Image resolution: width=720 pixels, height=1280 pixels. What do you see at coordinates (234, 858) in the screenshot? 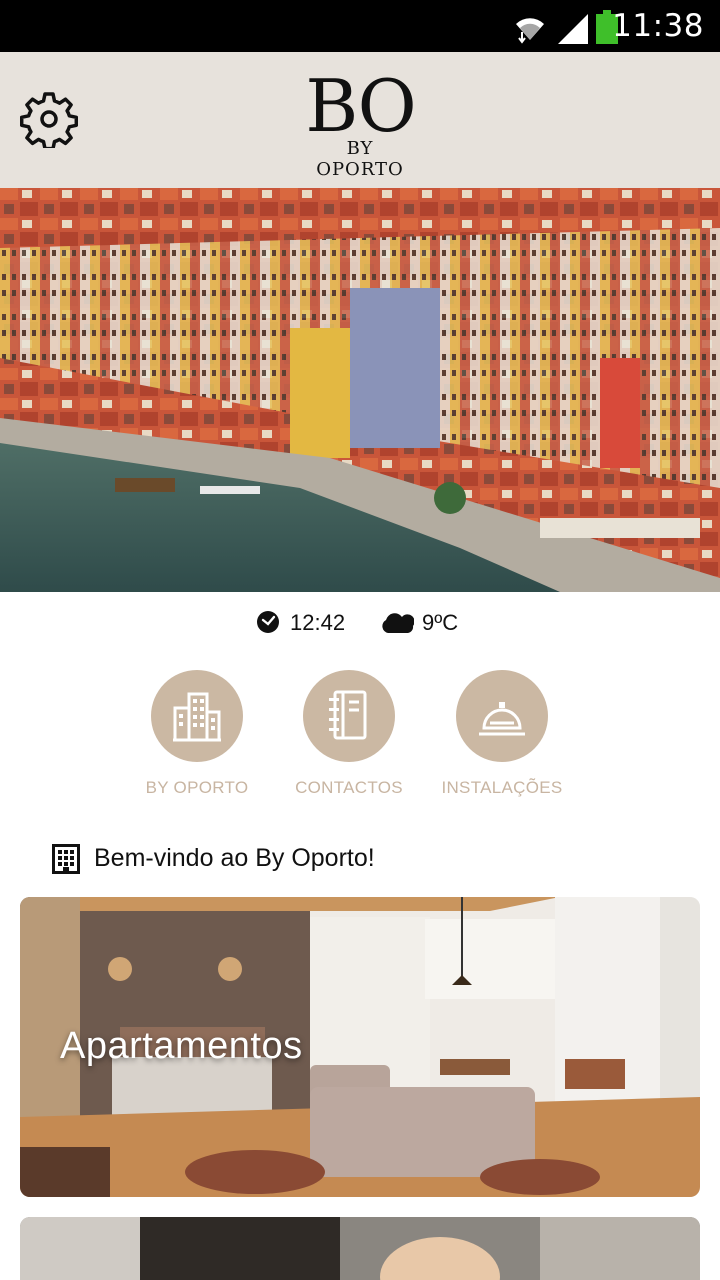
I see `welcome-text: Bem-vindo ao By Oporto!` at bounding box center [234, 858].